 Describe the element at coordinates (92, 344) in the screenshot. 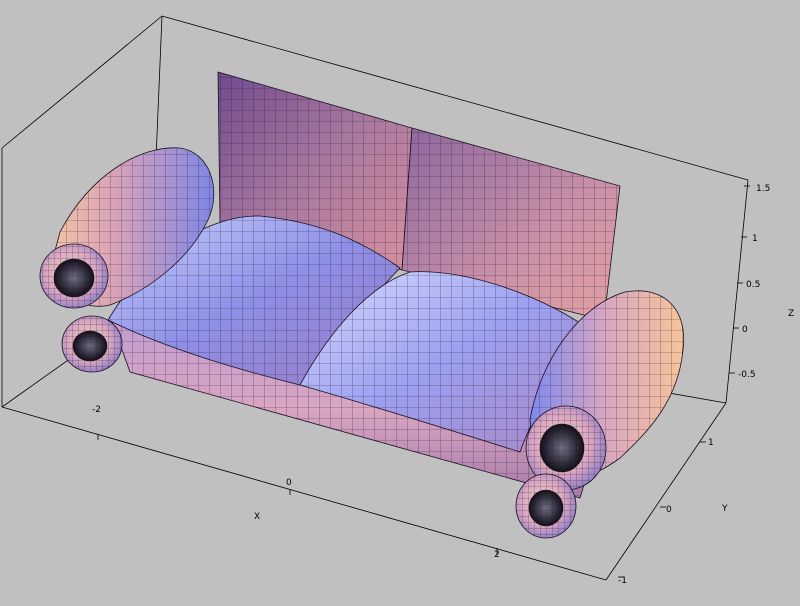

I see `armrest-left-lower-roll` at that location.